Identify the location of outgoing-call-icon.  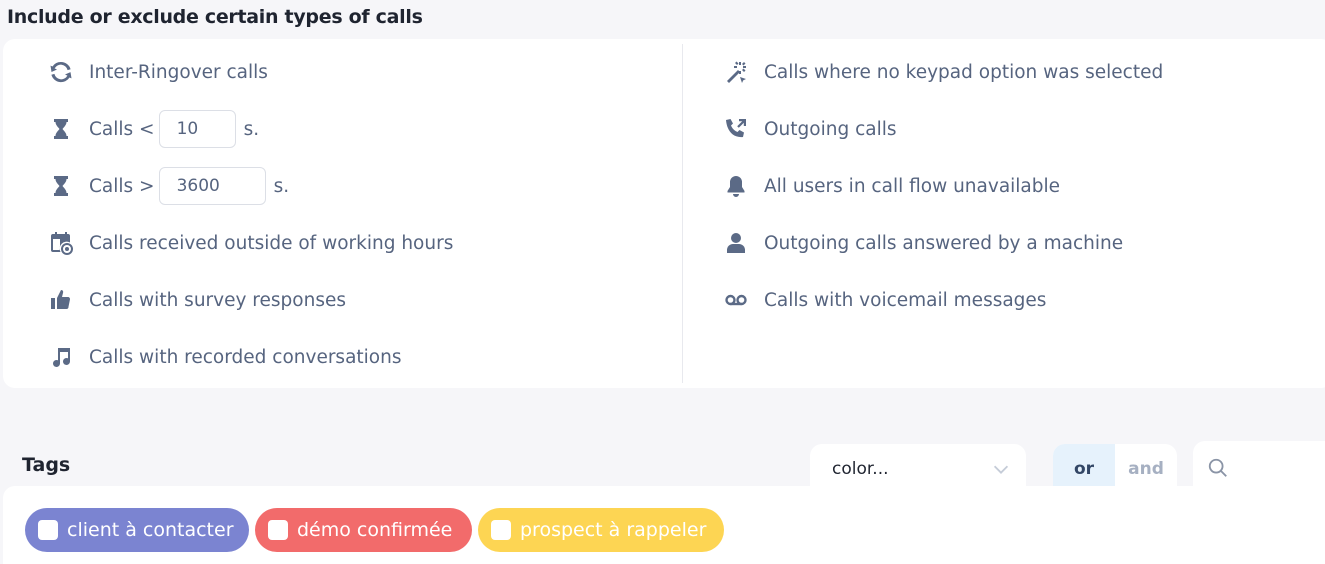
(736, 129).